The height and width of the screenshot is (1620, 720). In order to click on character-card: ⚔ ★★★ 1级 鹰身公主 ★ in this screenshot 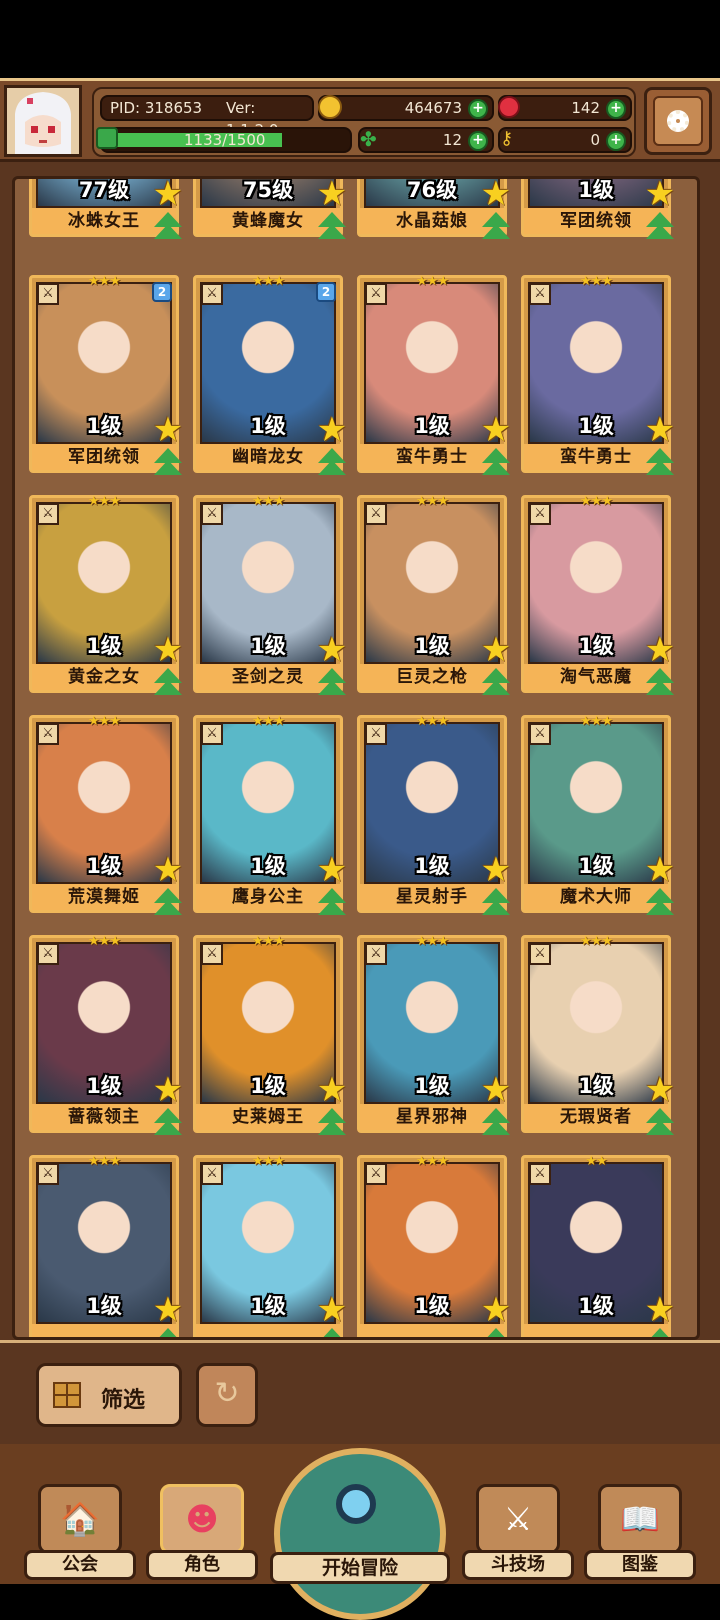, I will do `click(270, 814)`.